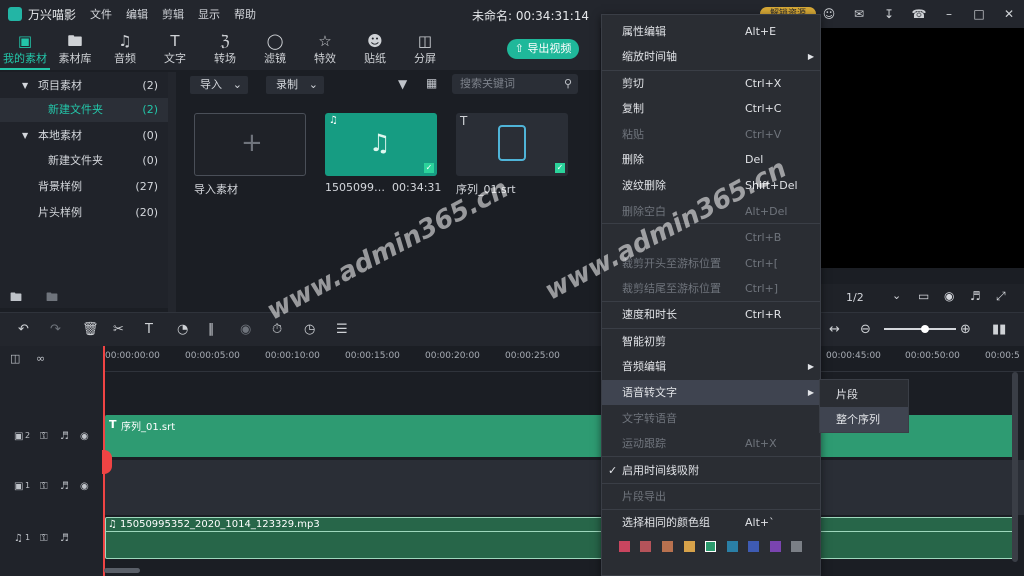 This screenshot has width=1024, height=576. I want to click on fullscreen-icon: ⤢, so click(1001, 296).